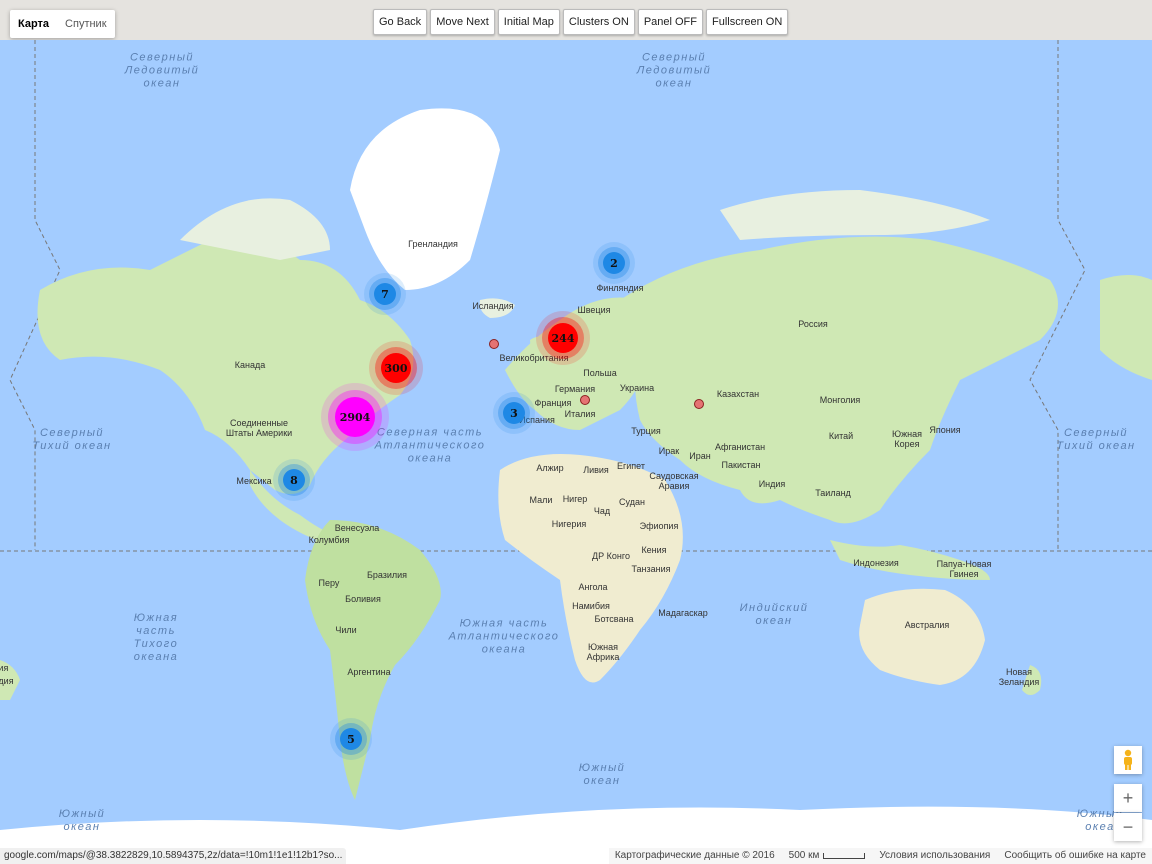 The width and height of the screenshot is (1152, 864). Describe the element at coordinates (659, 526) in the screenshot. I see `country-label: Эфиопия` at that location.